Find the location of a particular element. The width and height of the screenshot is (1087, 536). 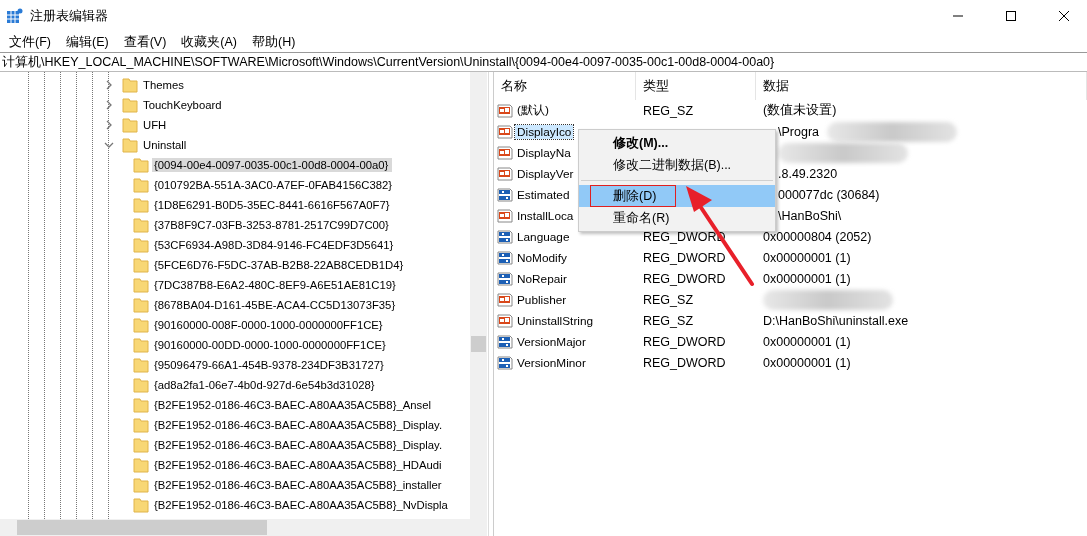

menu-item: 文件(F) is located at coordinates (30, 42).